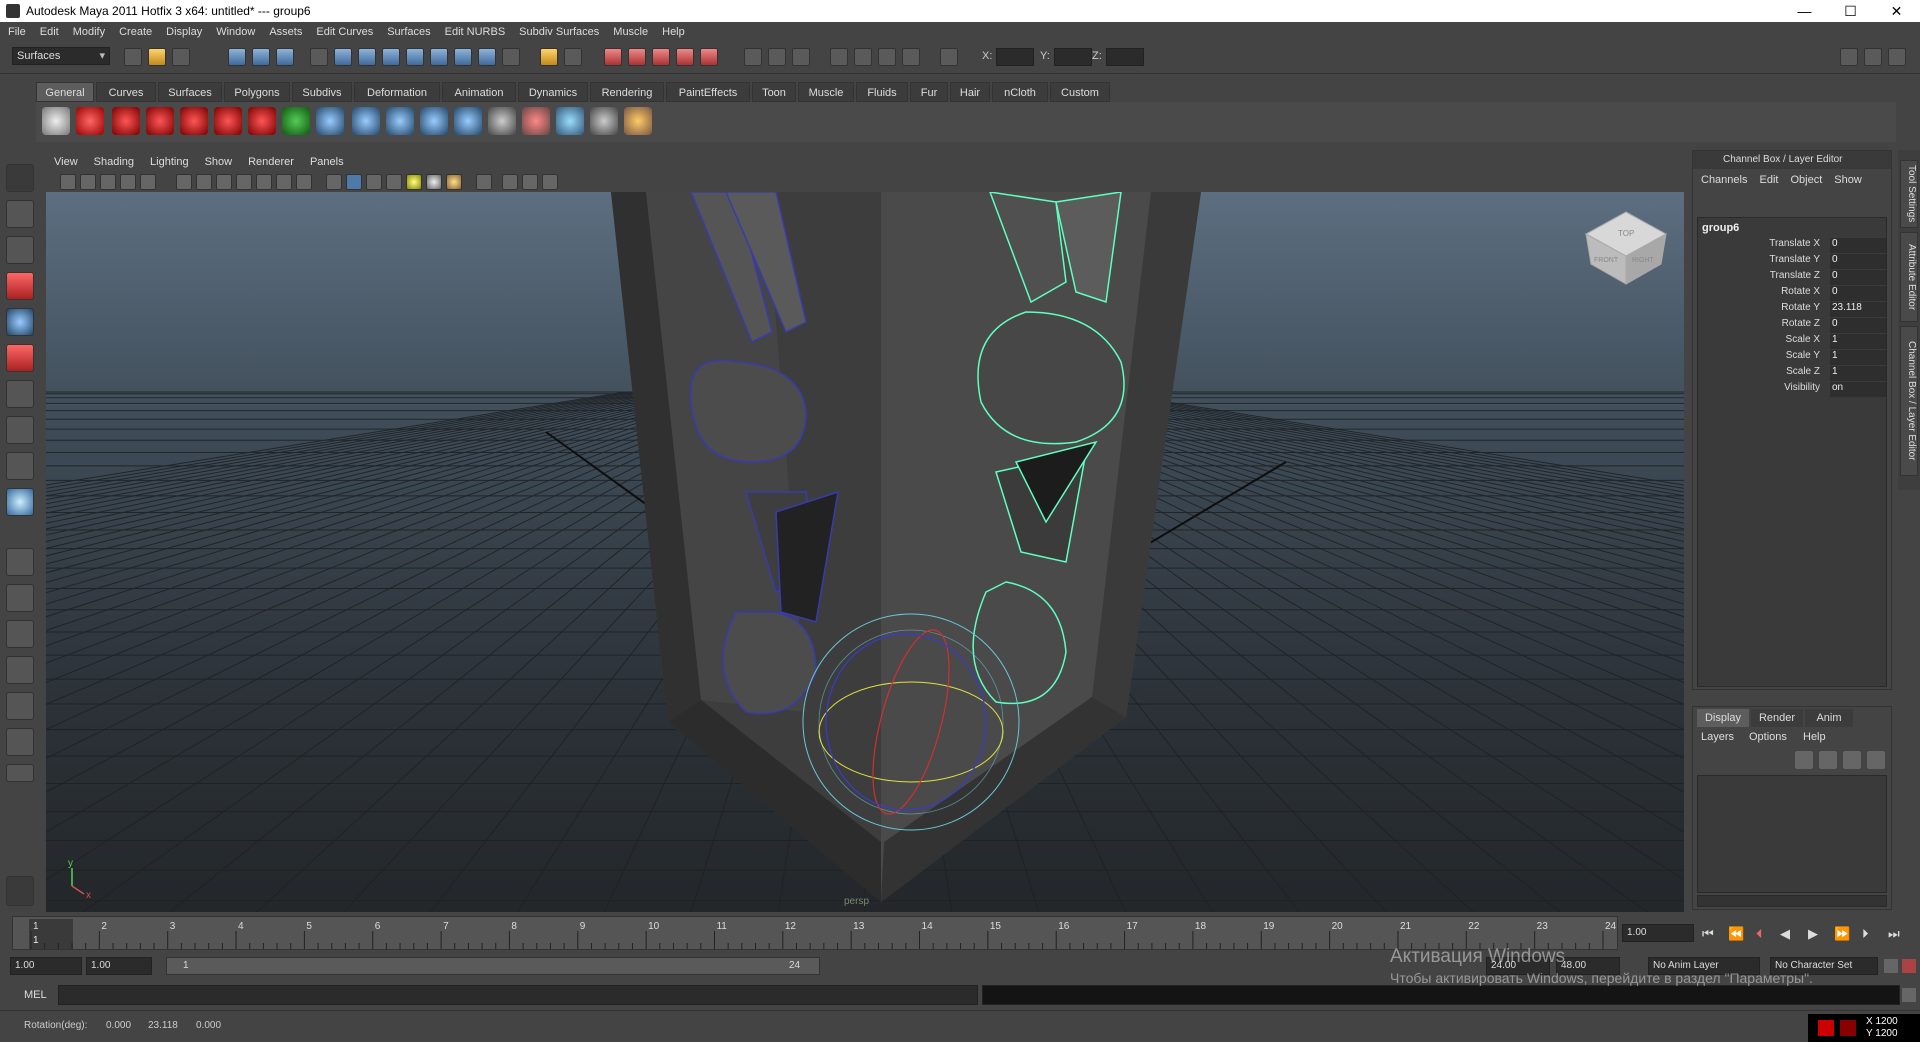 Image resolution: width=1920 pixels, height=1042 pixels. I want to click on channel-row: Scale X 1, so click(1793, 342).